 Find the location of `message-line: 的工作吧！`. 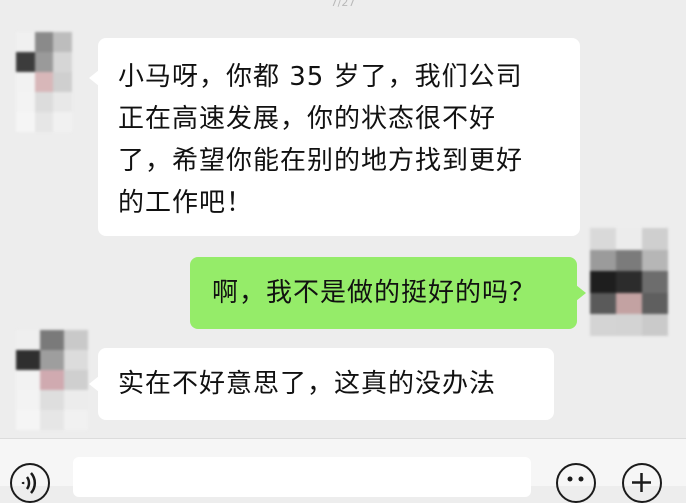

message-line: 的工作吧！ is located at coordinates (186, 203).